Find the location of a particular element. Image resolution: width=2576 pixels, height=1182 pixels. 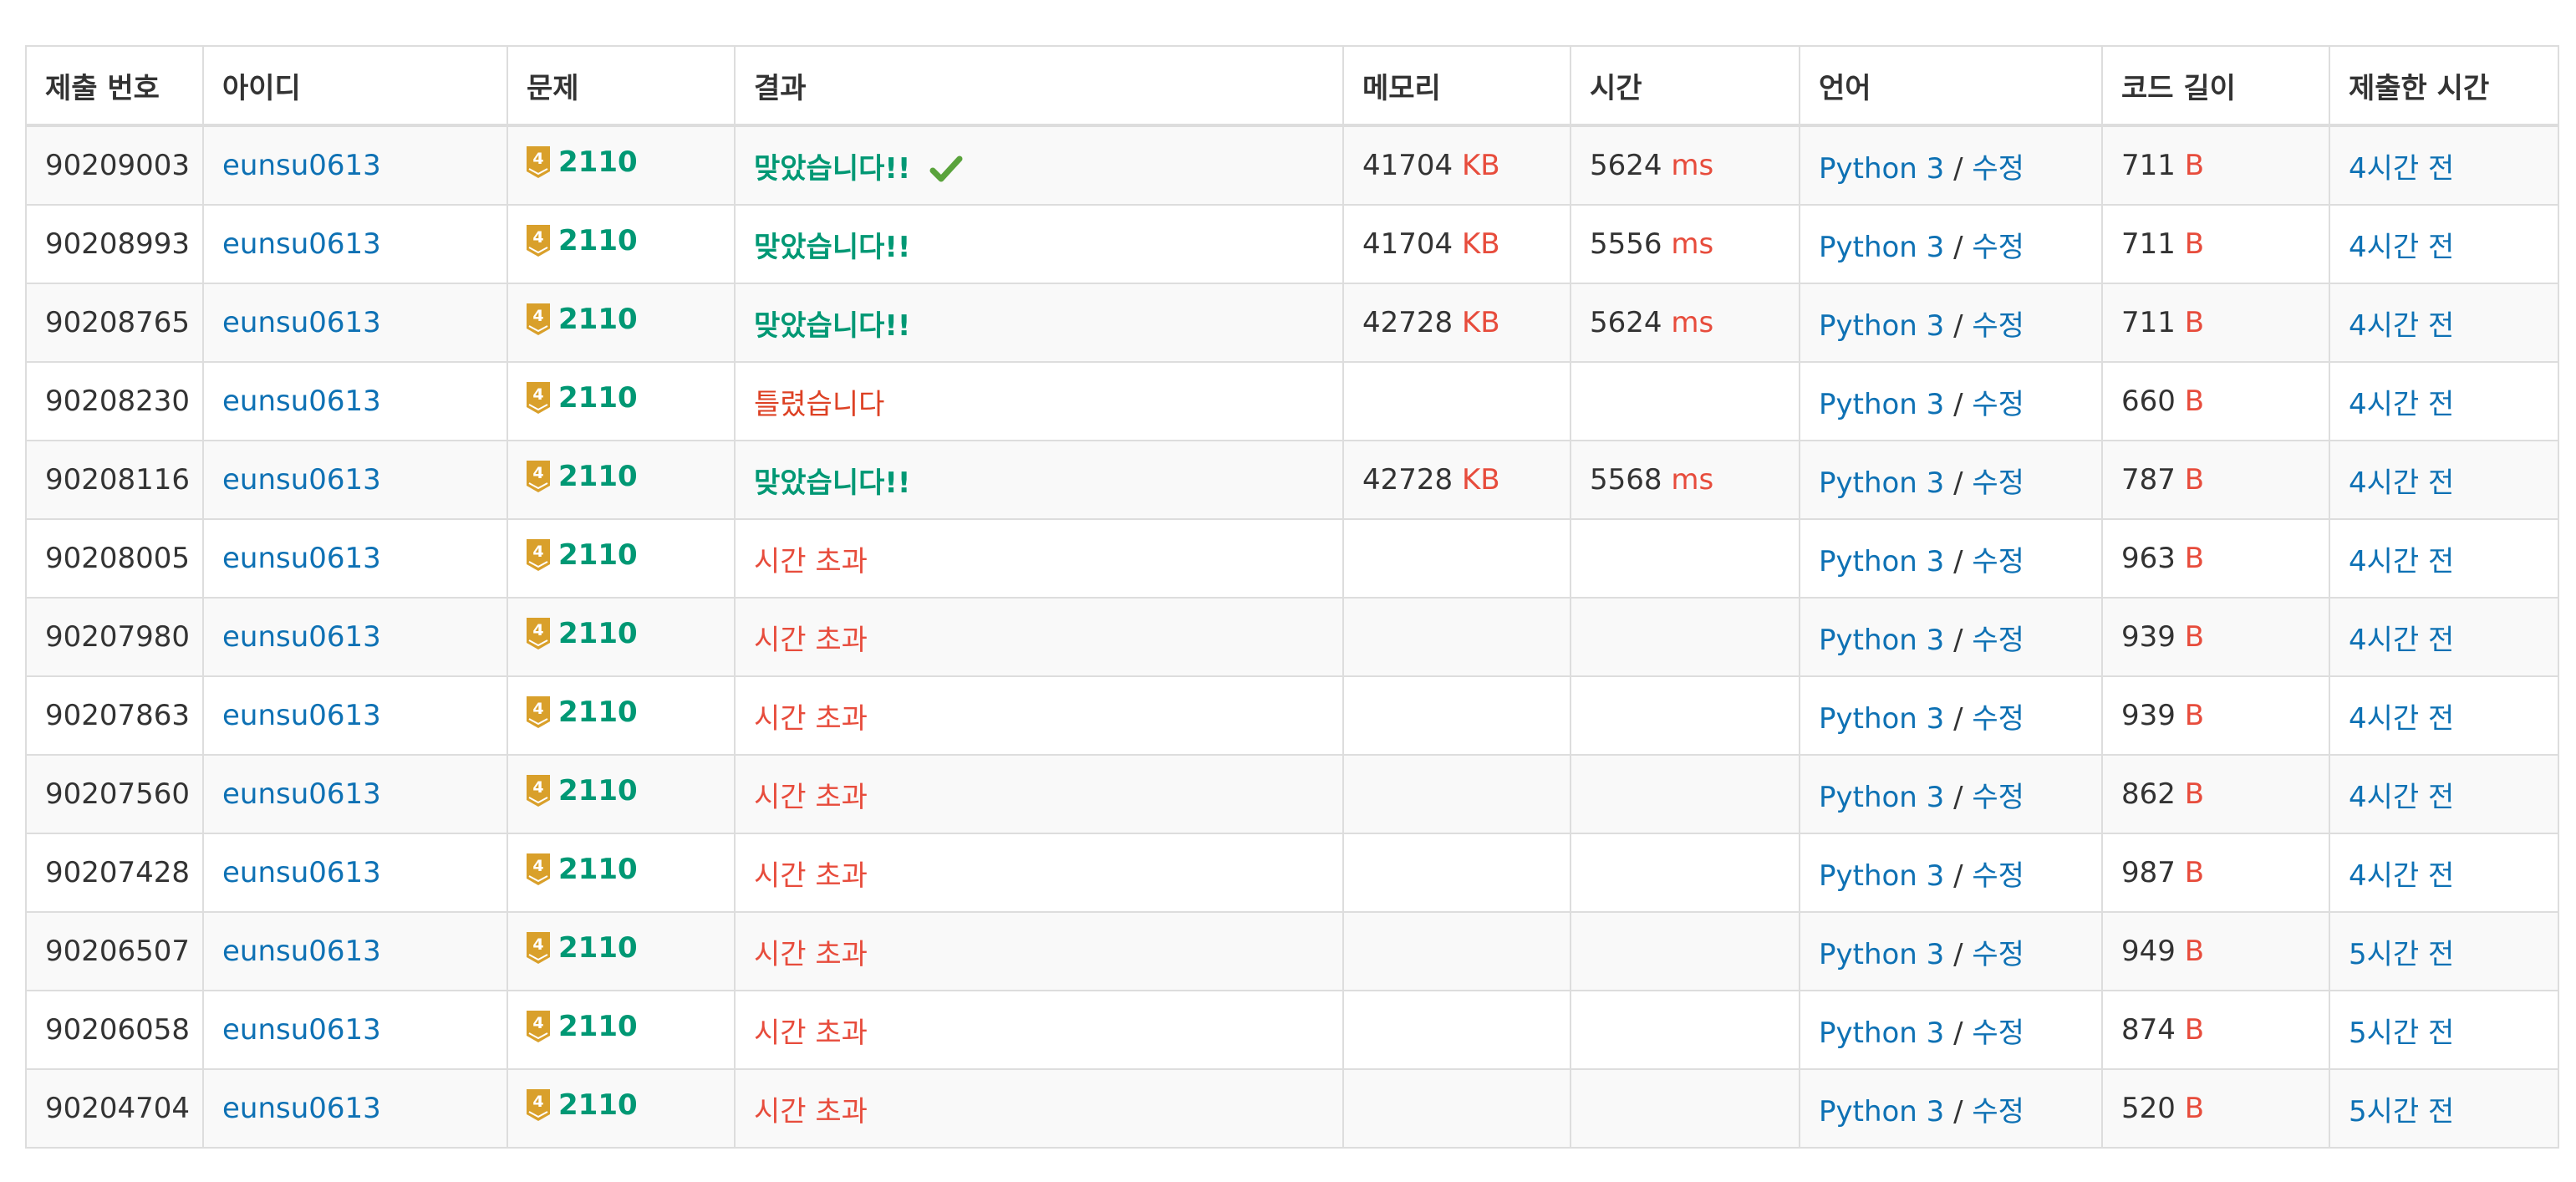

code-length-cell: 987 B is located at coordinates (2215, 873).